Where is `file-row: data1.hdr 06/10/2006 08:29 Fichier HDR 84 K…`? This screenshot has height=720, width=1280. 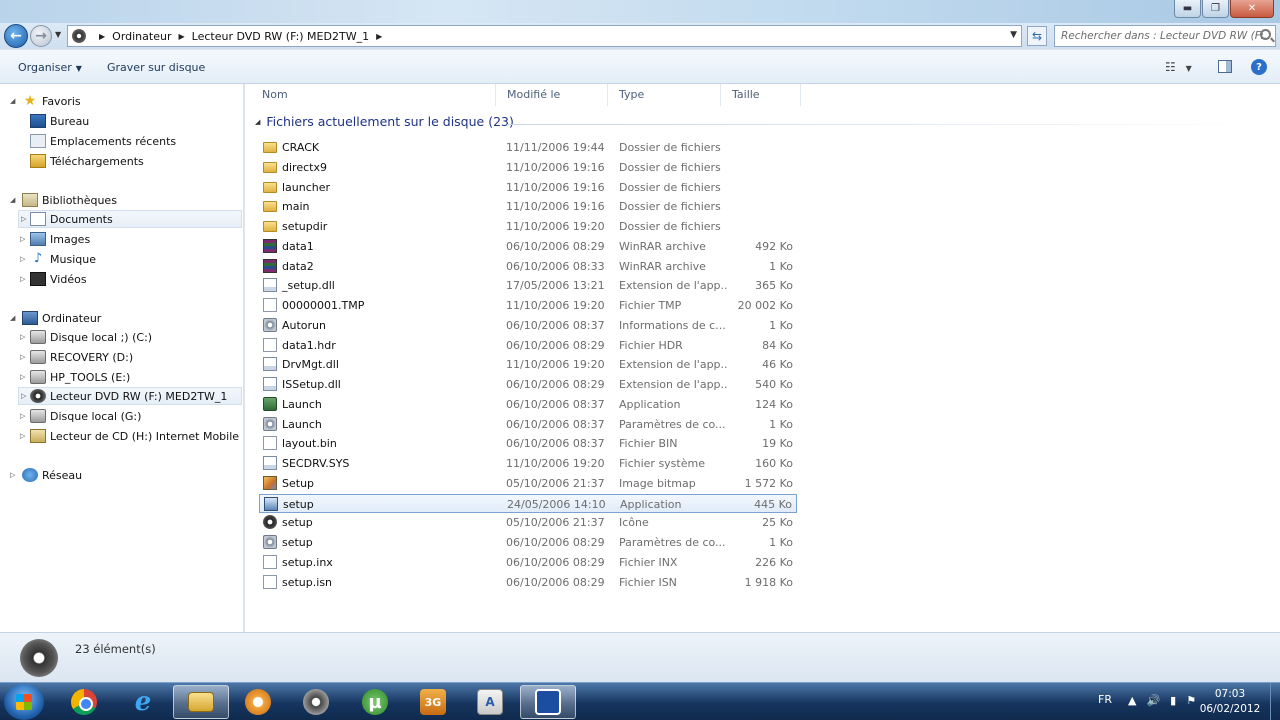 file-row: data1.hdr 06/10/2006 08:29 Fichier HDR 84 K… is located at coordinates (528, 345).